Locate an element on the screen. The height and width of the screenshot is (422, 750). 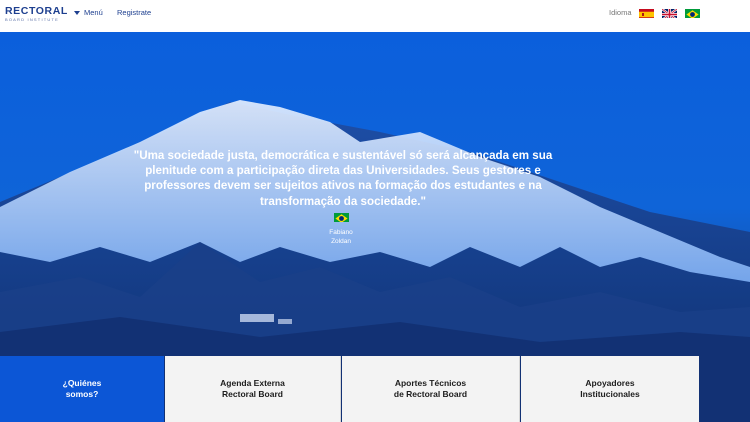
card-agenda-externa: Agenda Externa Rectoral Board is located at coordinates (253, 389).